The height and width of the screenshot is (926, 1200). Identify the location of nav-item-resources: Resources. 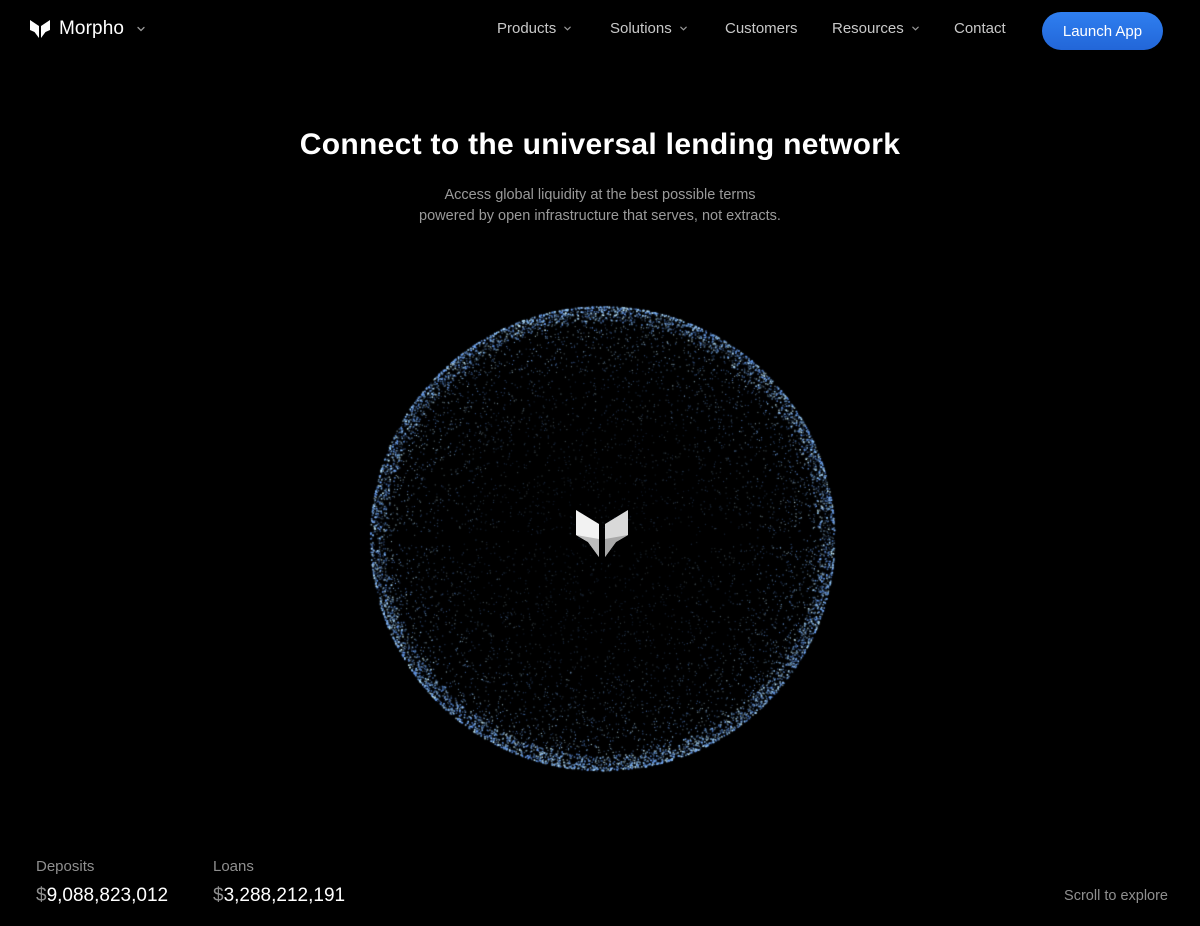
(876, 28).